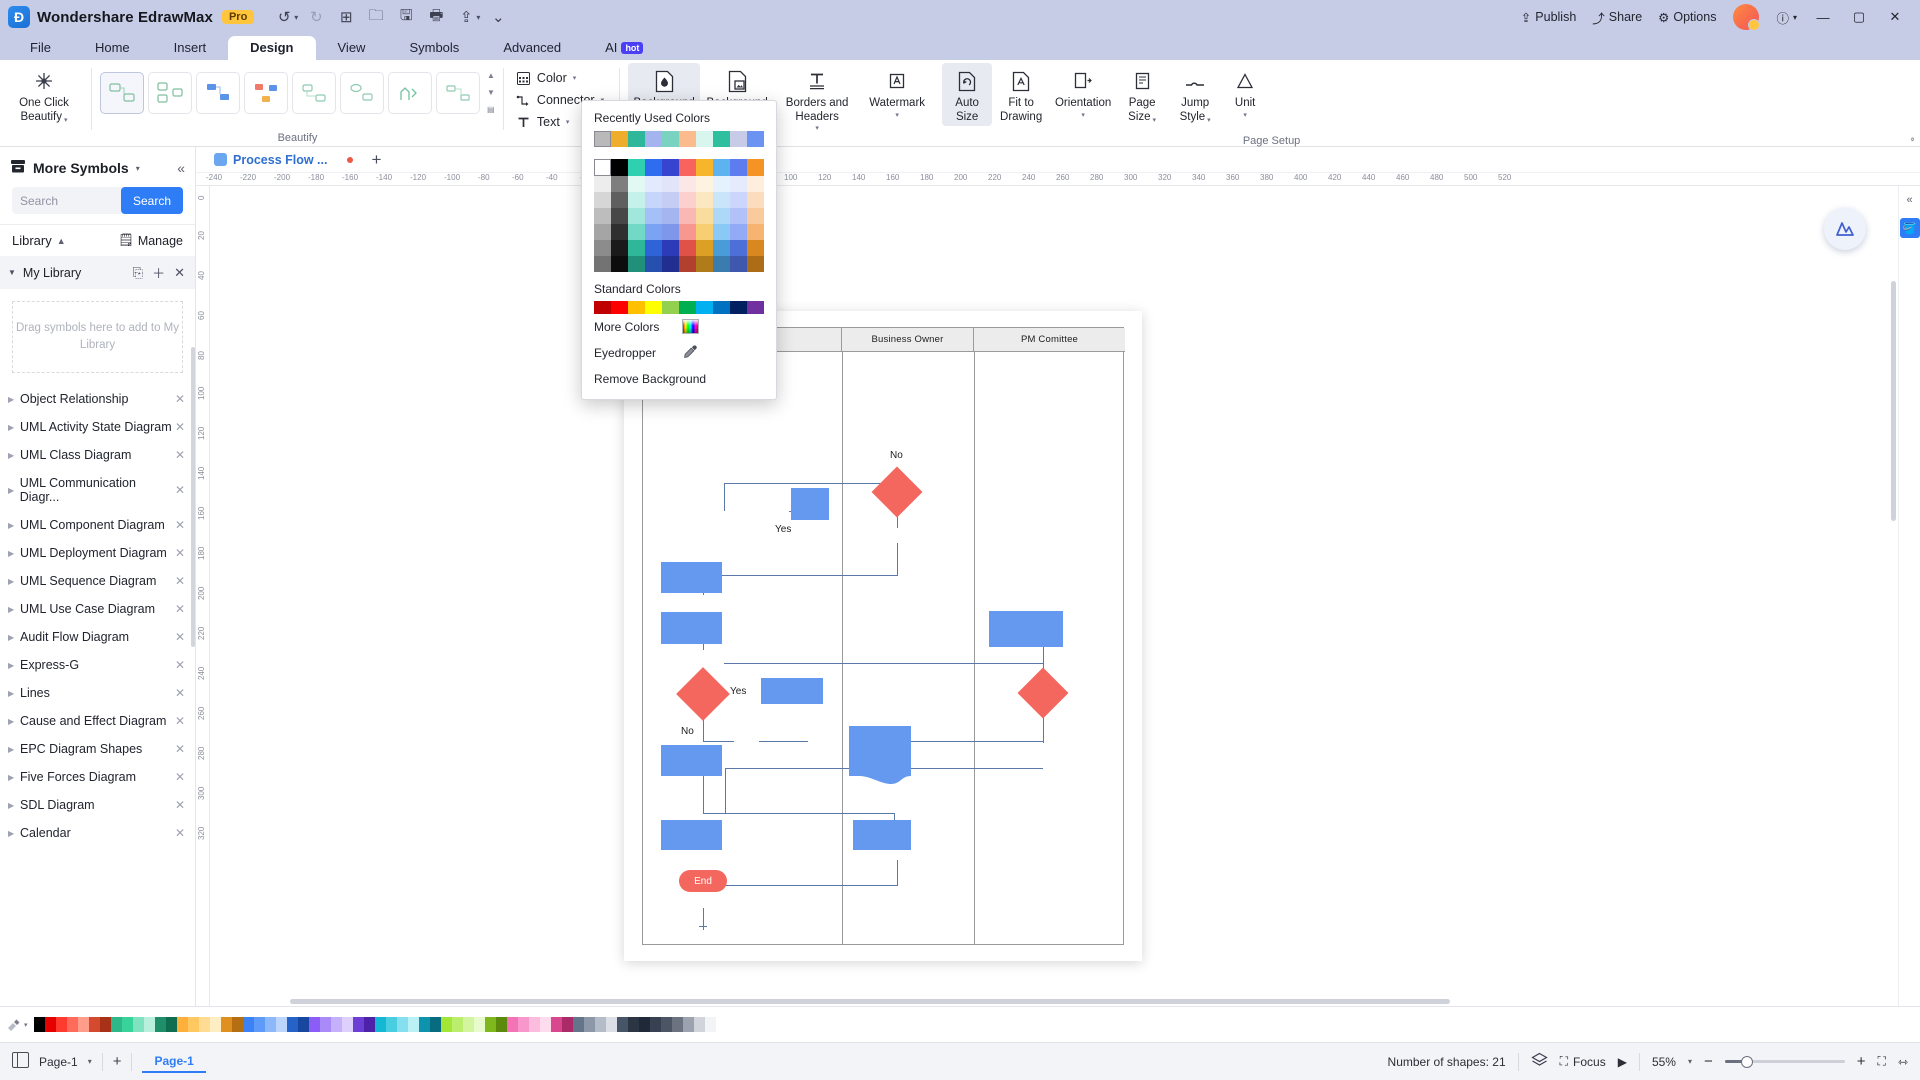 Image resolution: width=1920 pixels, height=1080 pixels. I want to click on jump-style-button: Jump Style ▾, so click(1195, 94).